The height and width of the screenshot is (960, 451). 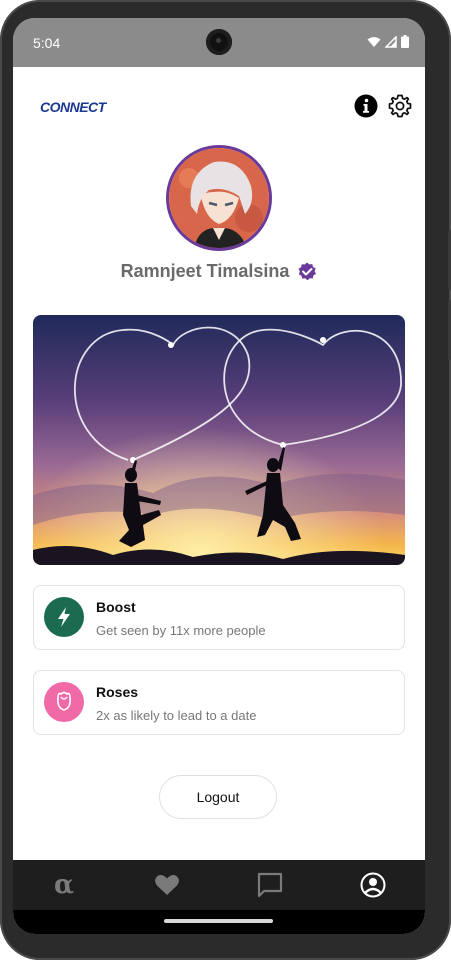 I want to click on alpha-icon: α, so click(x=63, y=885).